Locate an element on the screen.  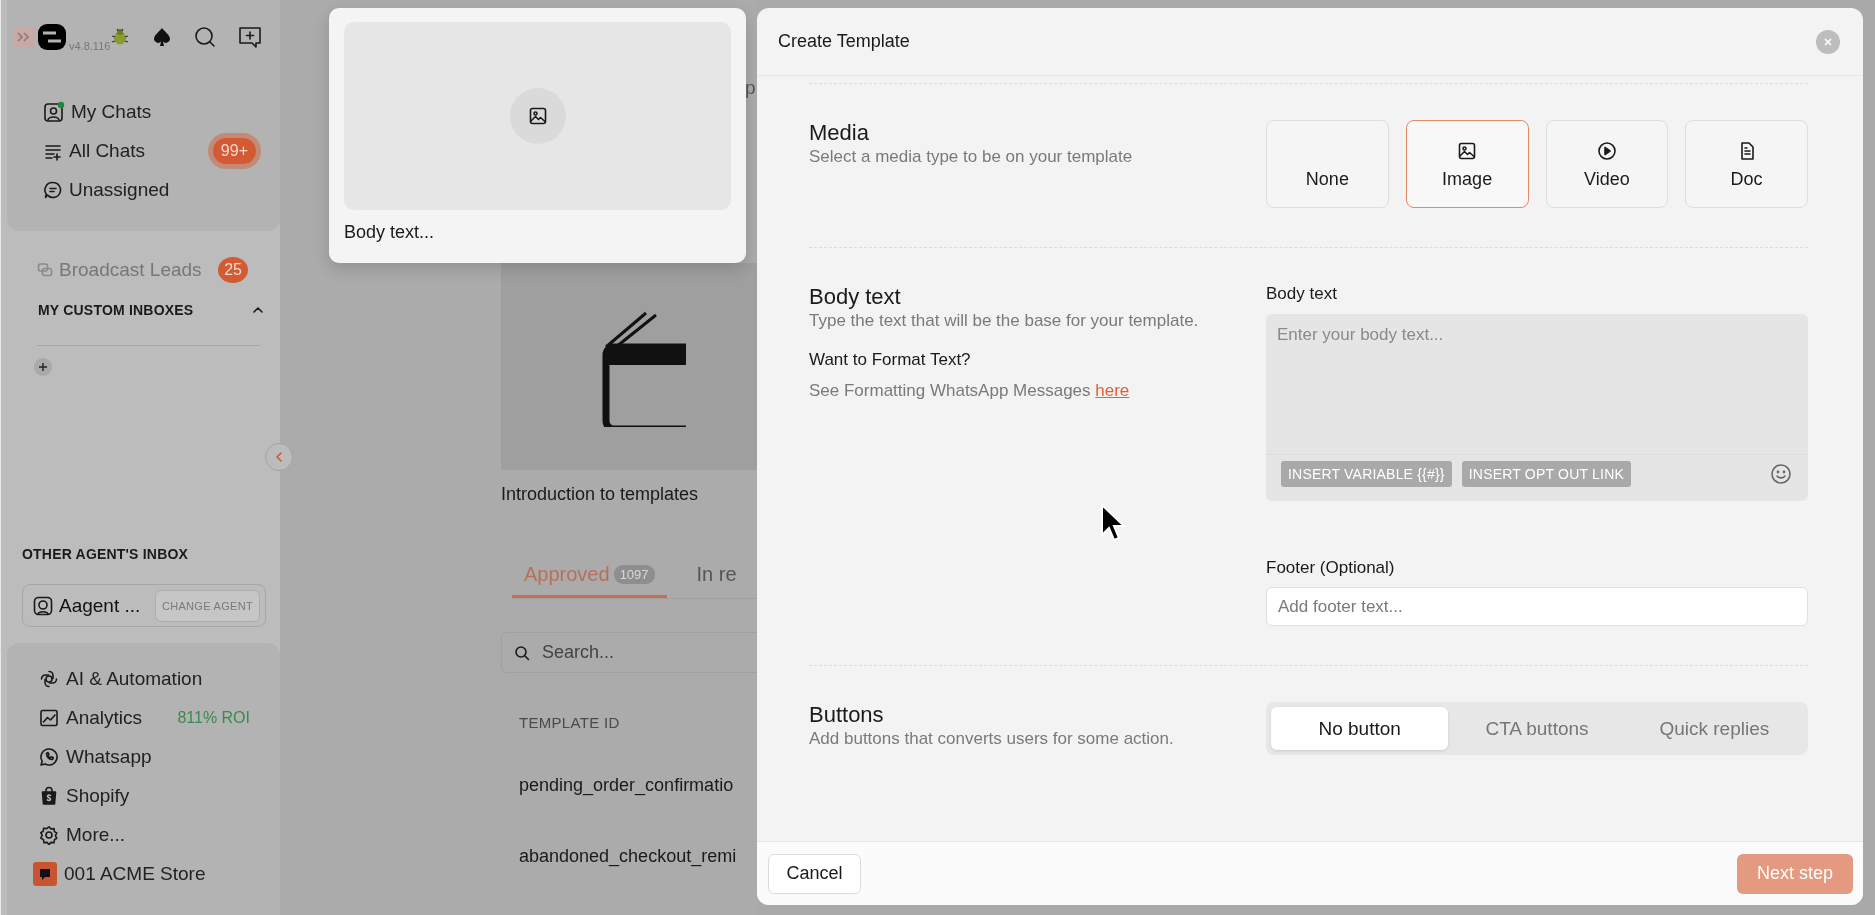
table-cell-text: abandoned_checkout_remi is located at coordinates (628, 856).